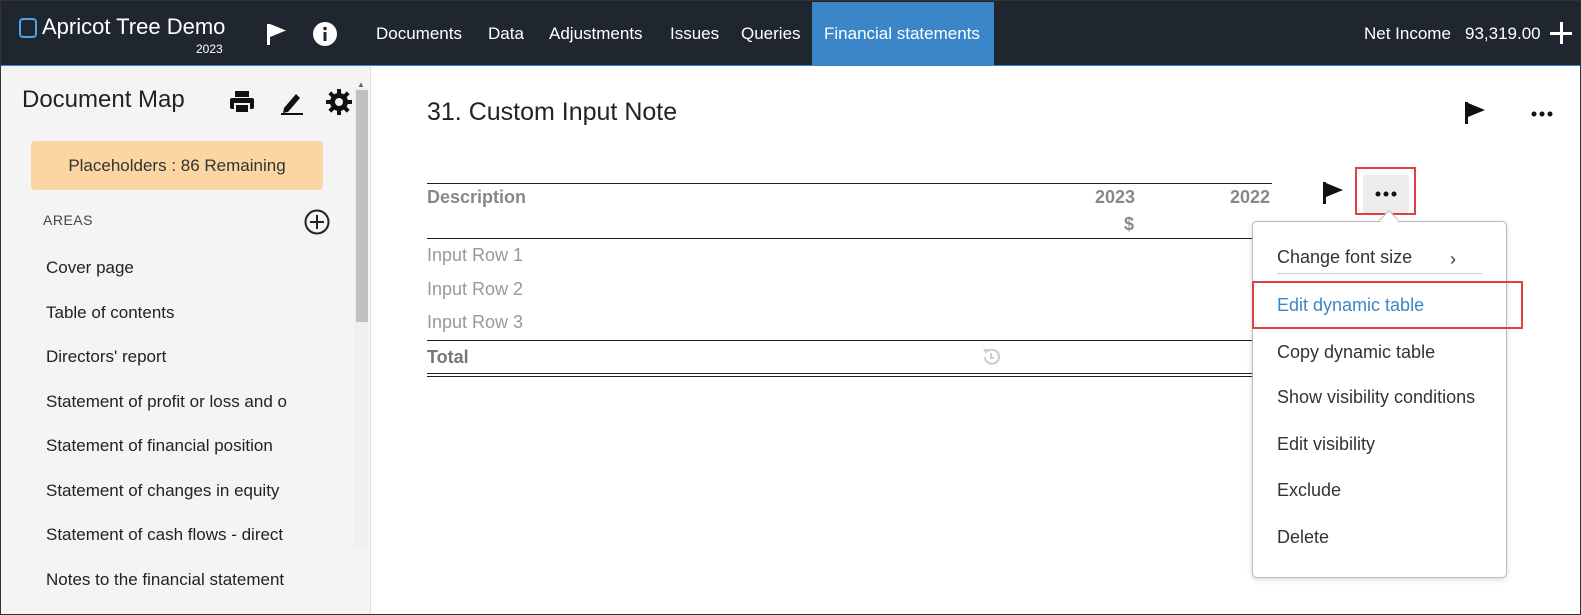  Describe the element at coordinates (1561, 33) in the screenshot. I see `collapse-icon-tick` at that location.